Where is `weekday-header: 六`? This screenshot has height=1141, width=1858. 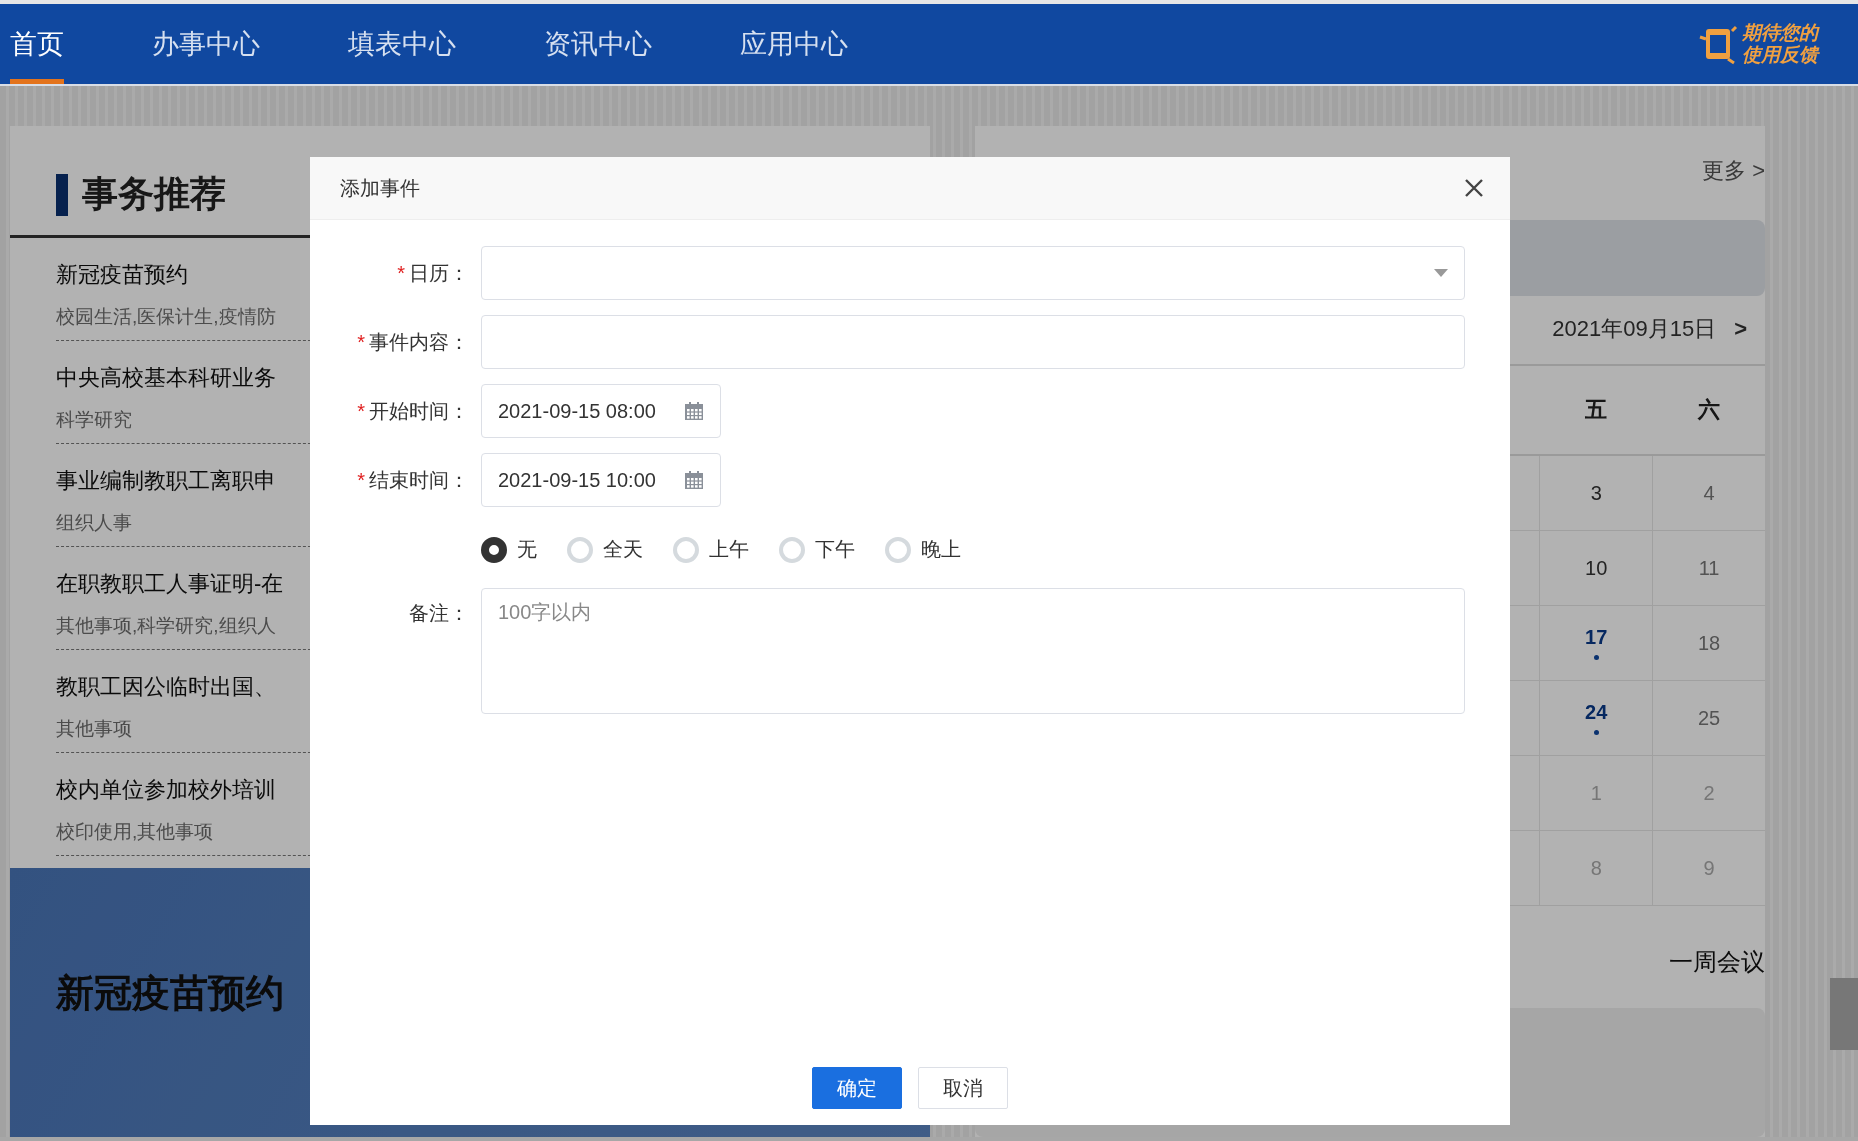
weekday-header: 六 is located at coordinates (1708, 411).